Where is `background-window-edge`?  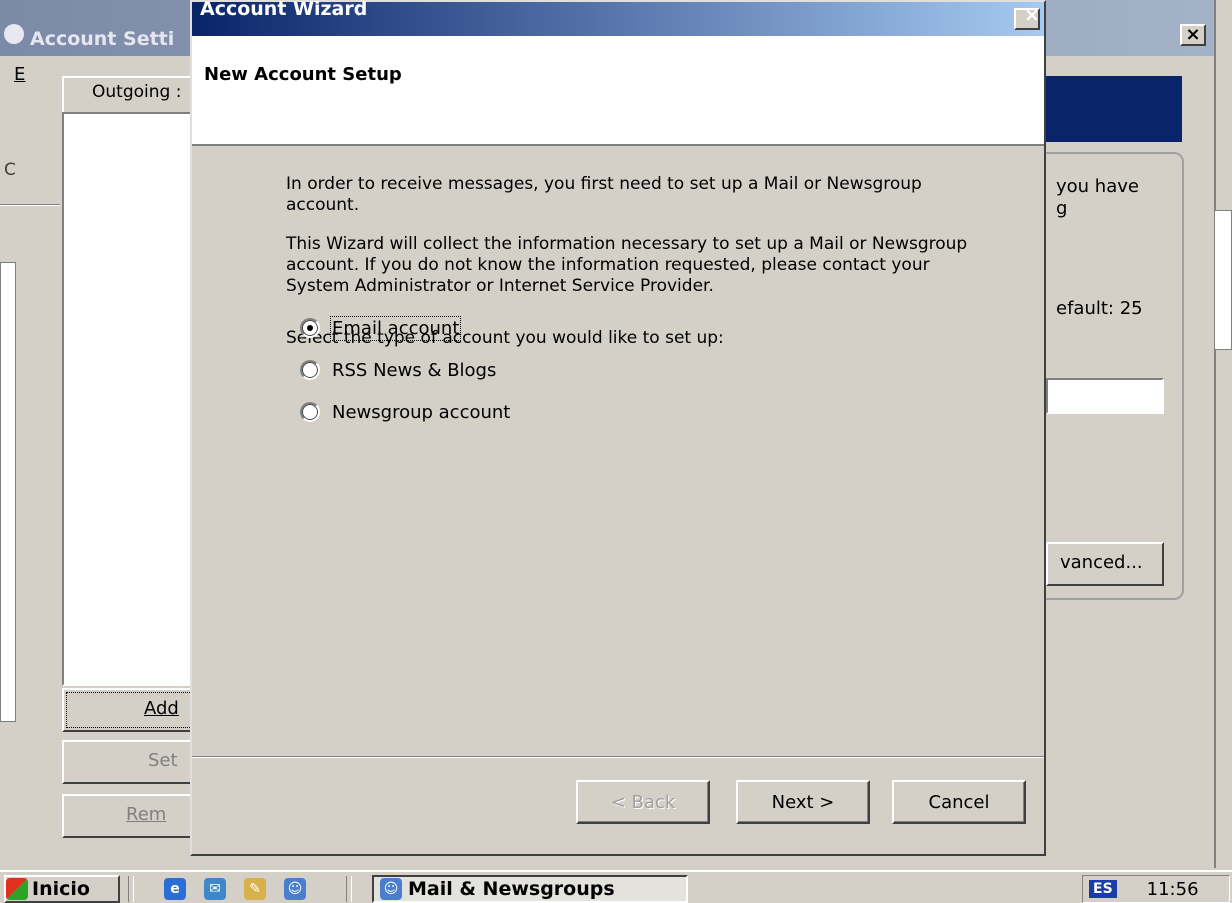
background-window-edge is located at coordinates (1223, 434).